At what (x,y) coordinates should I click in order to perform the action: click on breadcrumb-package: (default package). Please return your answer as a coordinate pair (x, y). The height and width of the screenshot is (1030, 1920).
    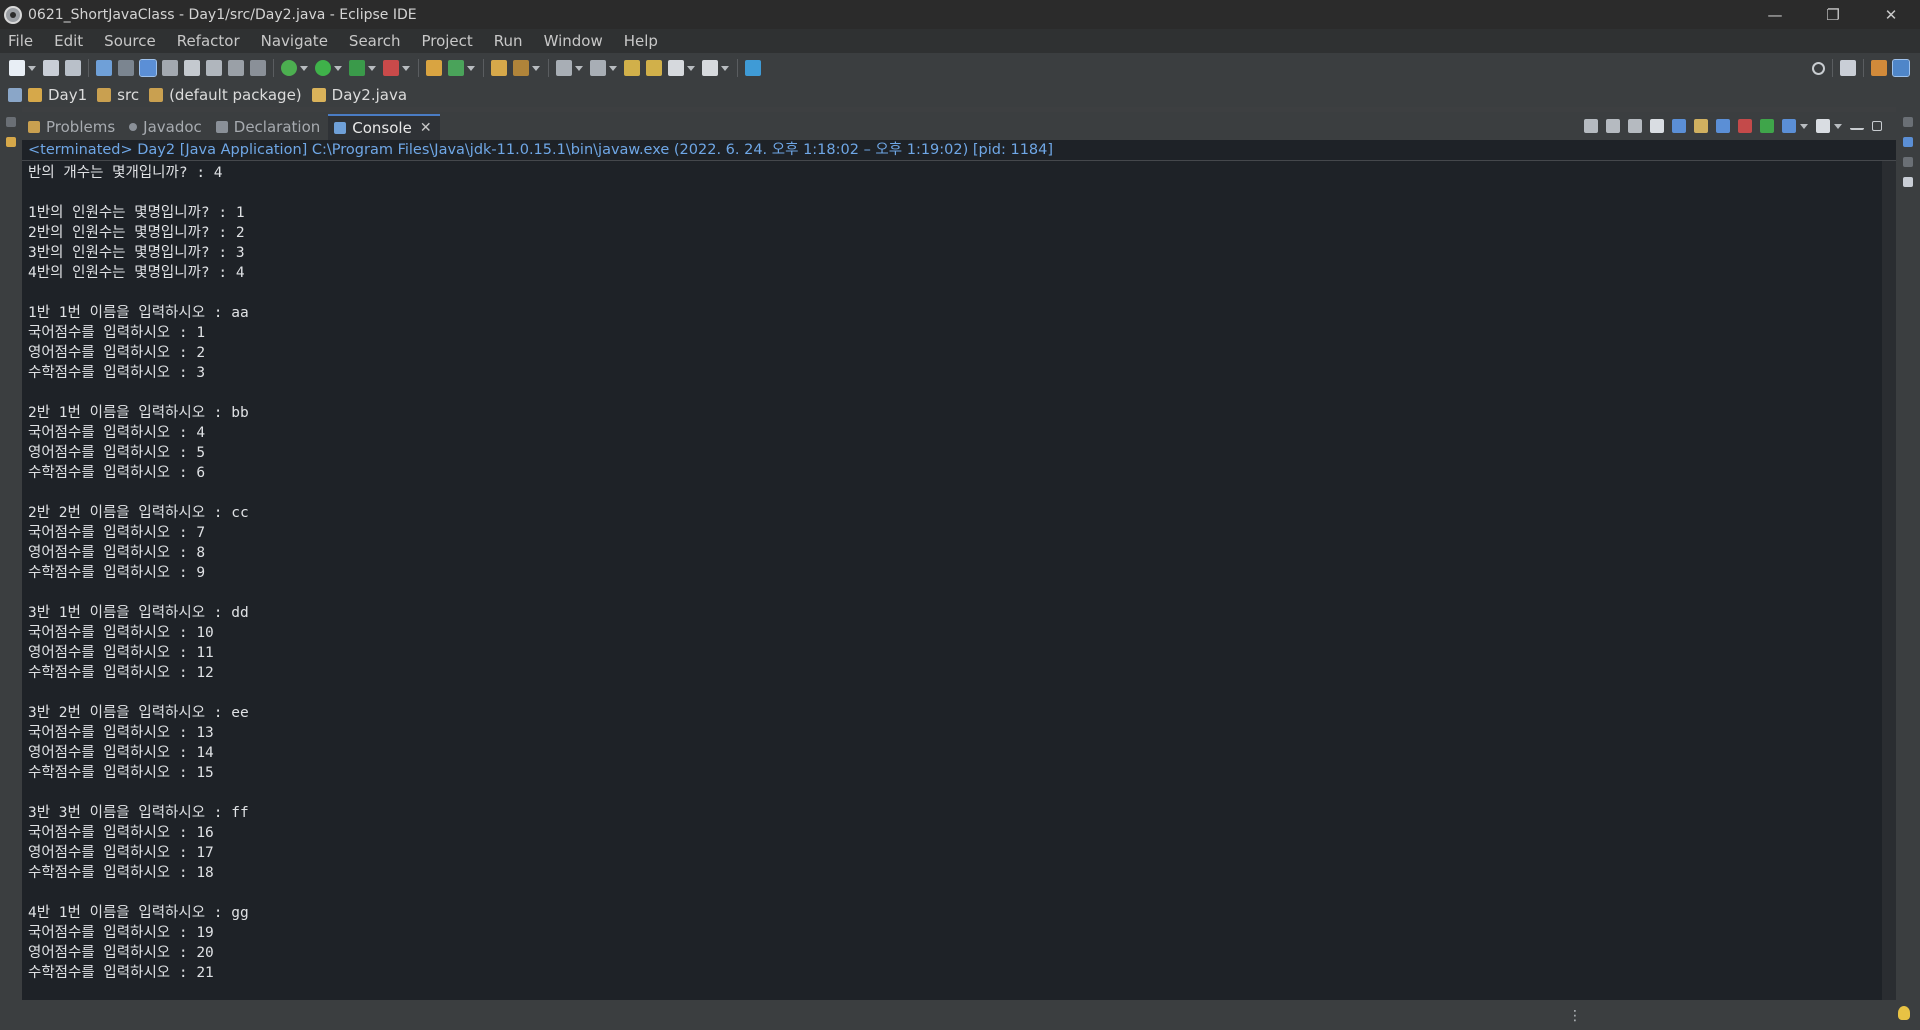
    Looking at the image, I should click on (225, 95).